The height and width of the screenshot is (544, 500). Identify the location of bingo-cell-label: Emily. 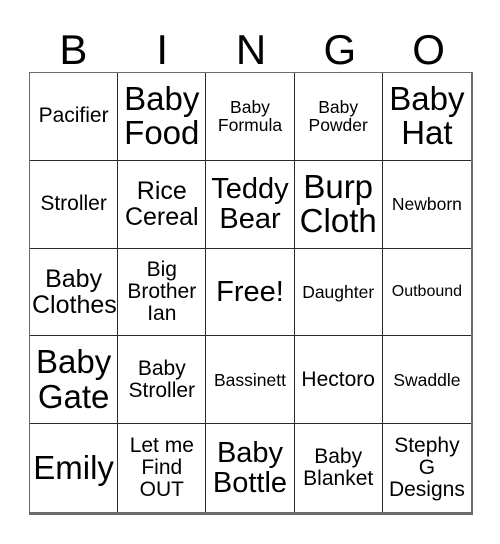
(73, 467).